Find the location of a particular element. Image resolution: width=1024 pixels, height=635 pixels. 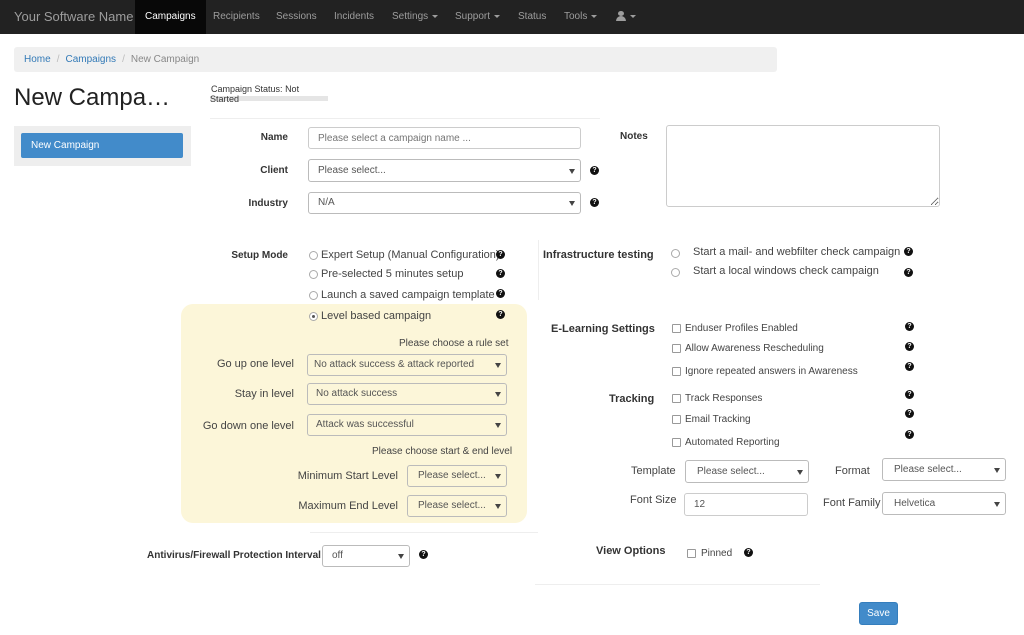

min-level-label: Minimum Start Level is located at coordinates (347, 476).